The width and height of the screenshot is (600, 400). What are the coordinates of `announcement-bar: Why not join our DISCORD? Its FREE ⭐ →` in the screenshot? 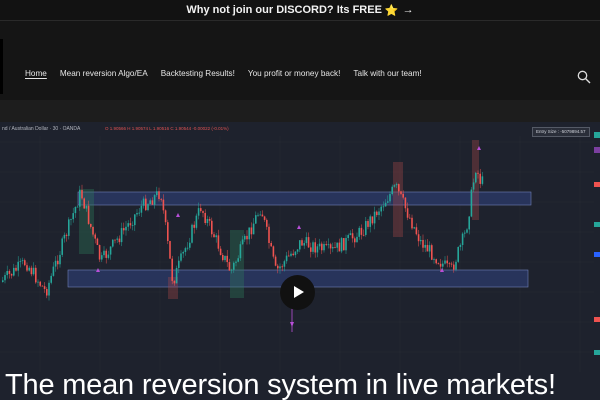 It's located at (300, 10).